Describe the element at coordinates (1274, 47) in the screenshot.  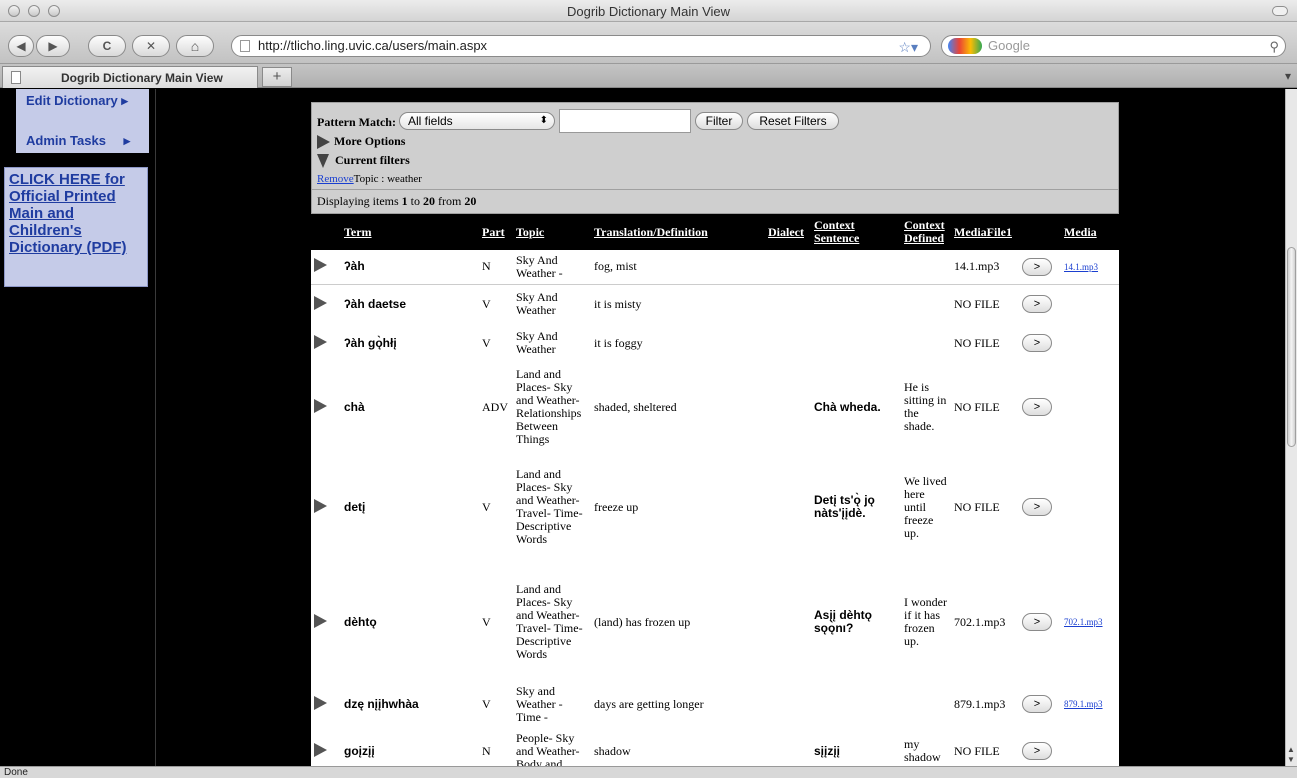
I see `search-icon: ⚲` at that location.